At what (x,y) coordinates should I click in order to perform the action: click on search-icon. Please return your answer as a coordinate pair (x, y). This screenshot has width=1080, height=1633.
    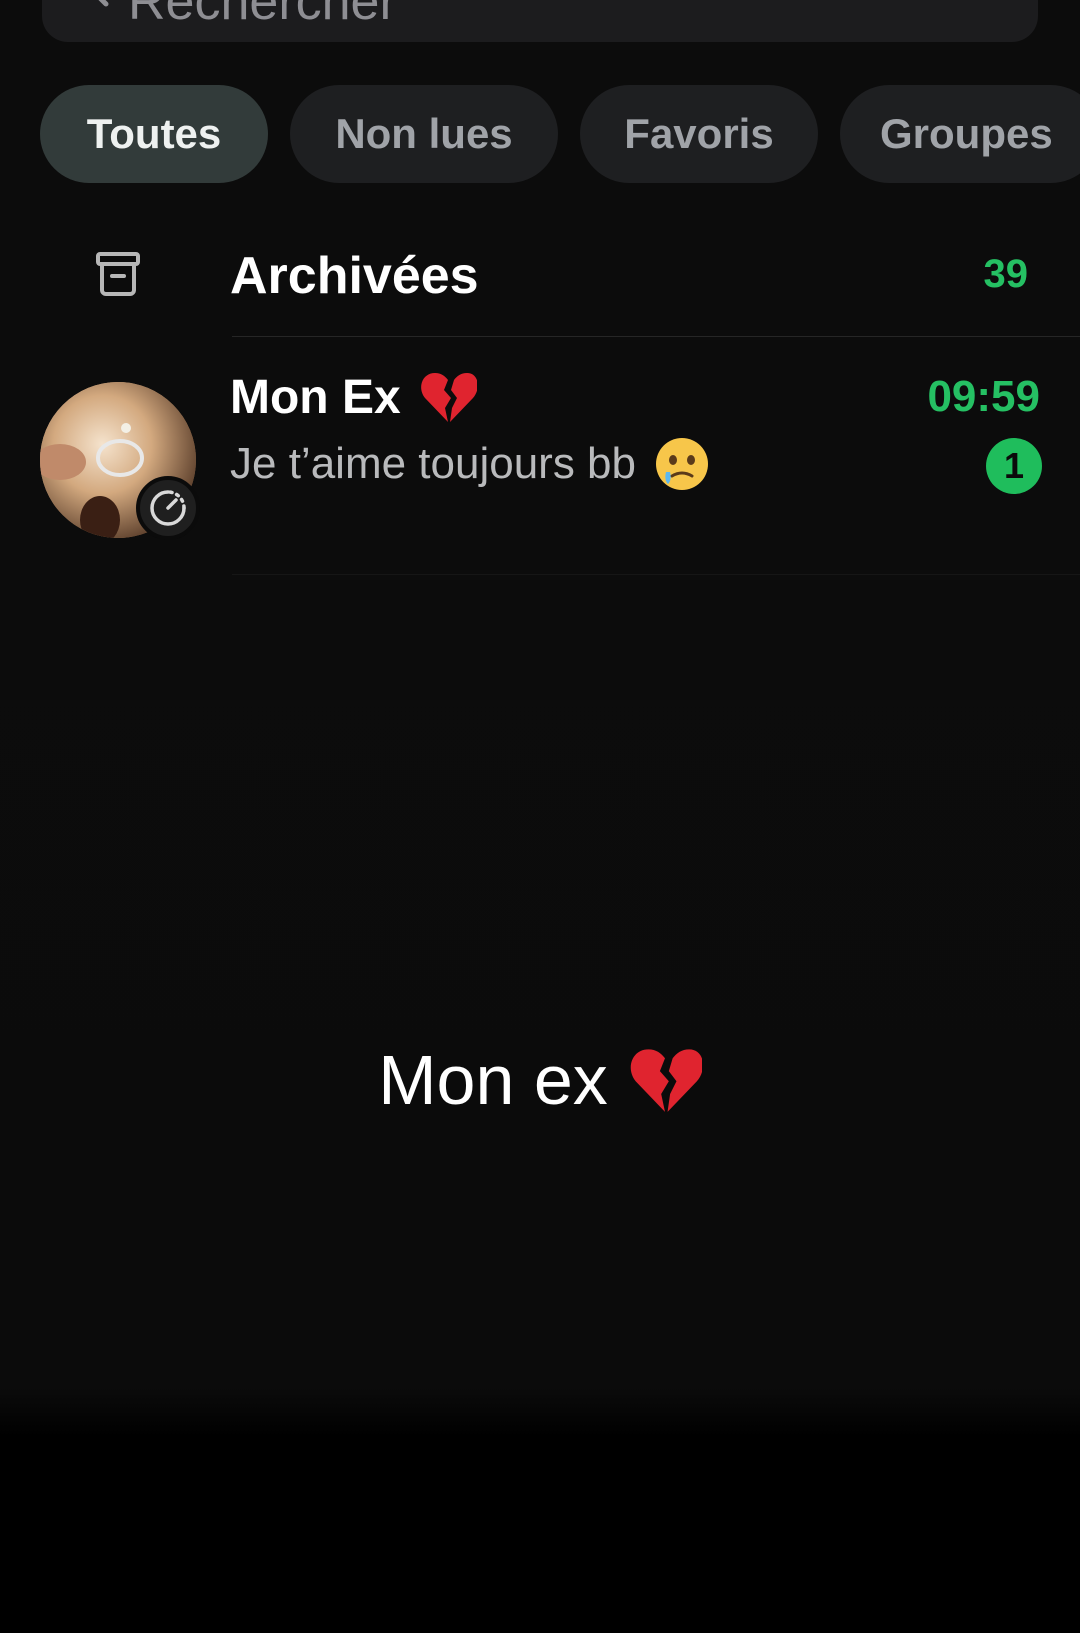
    Looking at the image, I should click on (103, 3).